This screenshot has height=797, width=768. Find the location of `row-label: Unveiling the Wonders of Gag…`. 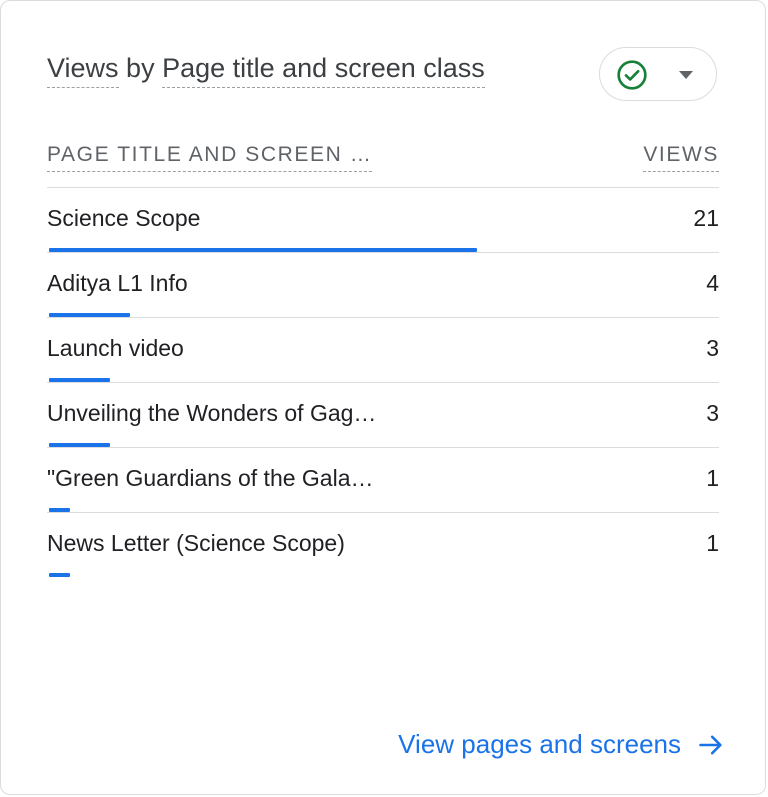

row-label: Unveiling the Wonders of Gag… is located at coordinates (212, 413).